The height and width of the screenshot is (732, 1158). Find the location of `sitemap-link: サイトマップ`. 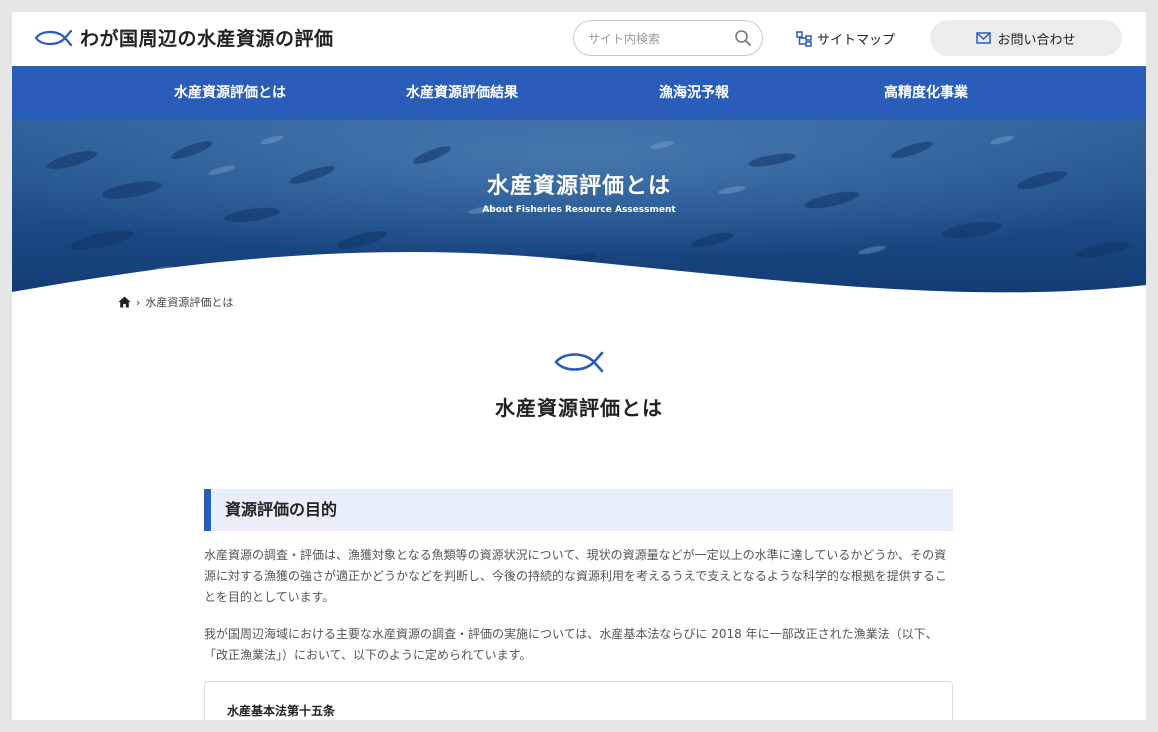

sitemap-link: サイトマップ is located at coordinates (845, 38).